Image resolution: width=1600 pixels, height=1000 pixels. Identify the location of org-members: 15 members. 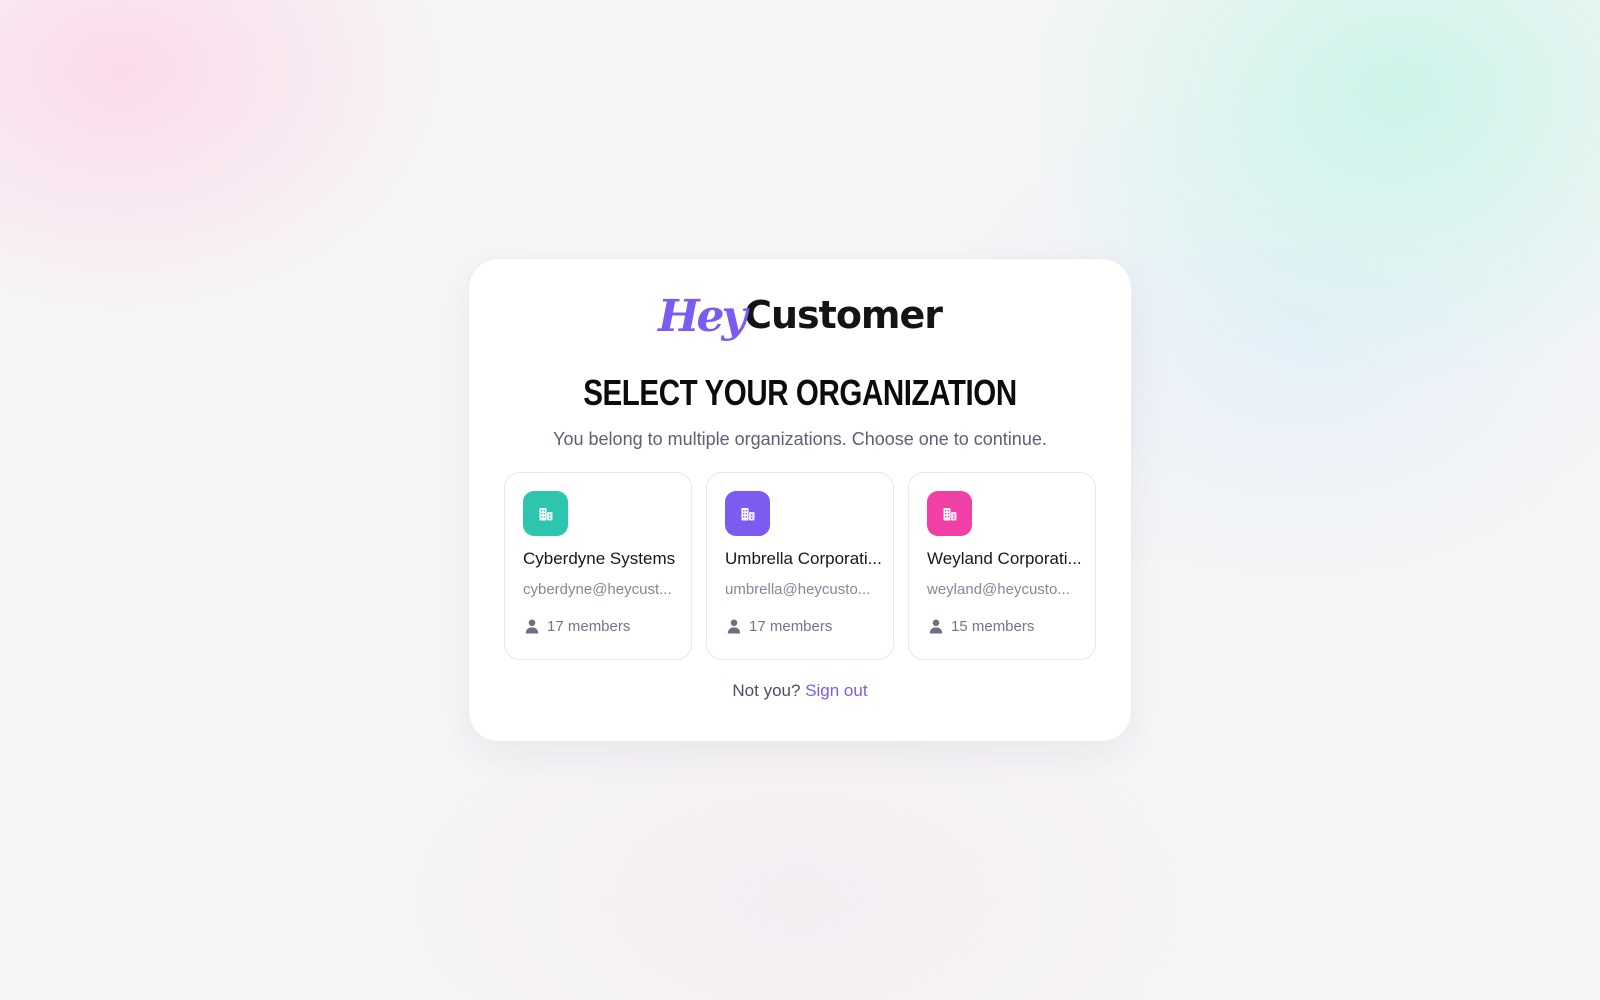
(980, 626).